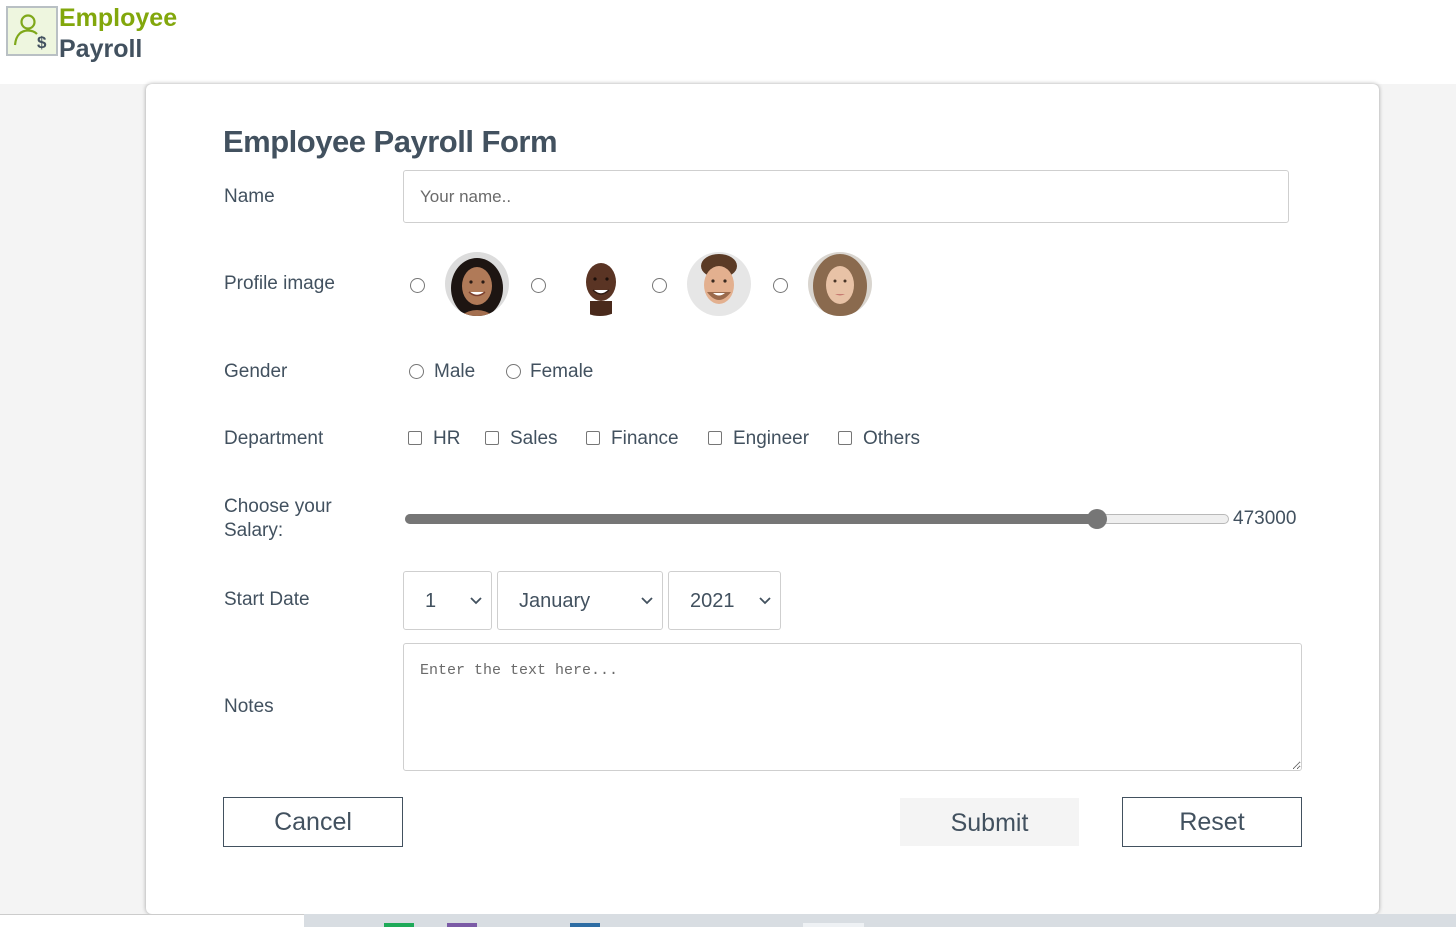  What do you see at coordinates (561, 372) in the screenshot?
I see `gender-option-female: Female` at bounding box center [561, 372].